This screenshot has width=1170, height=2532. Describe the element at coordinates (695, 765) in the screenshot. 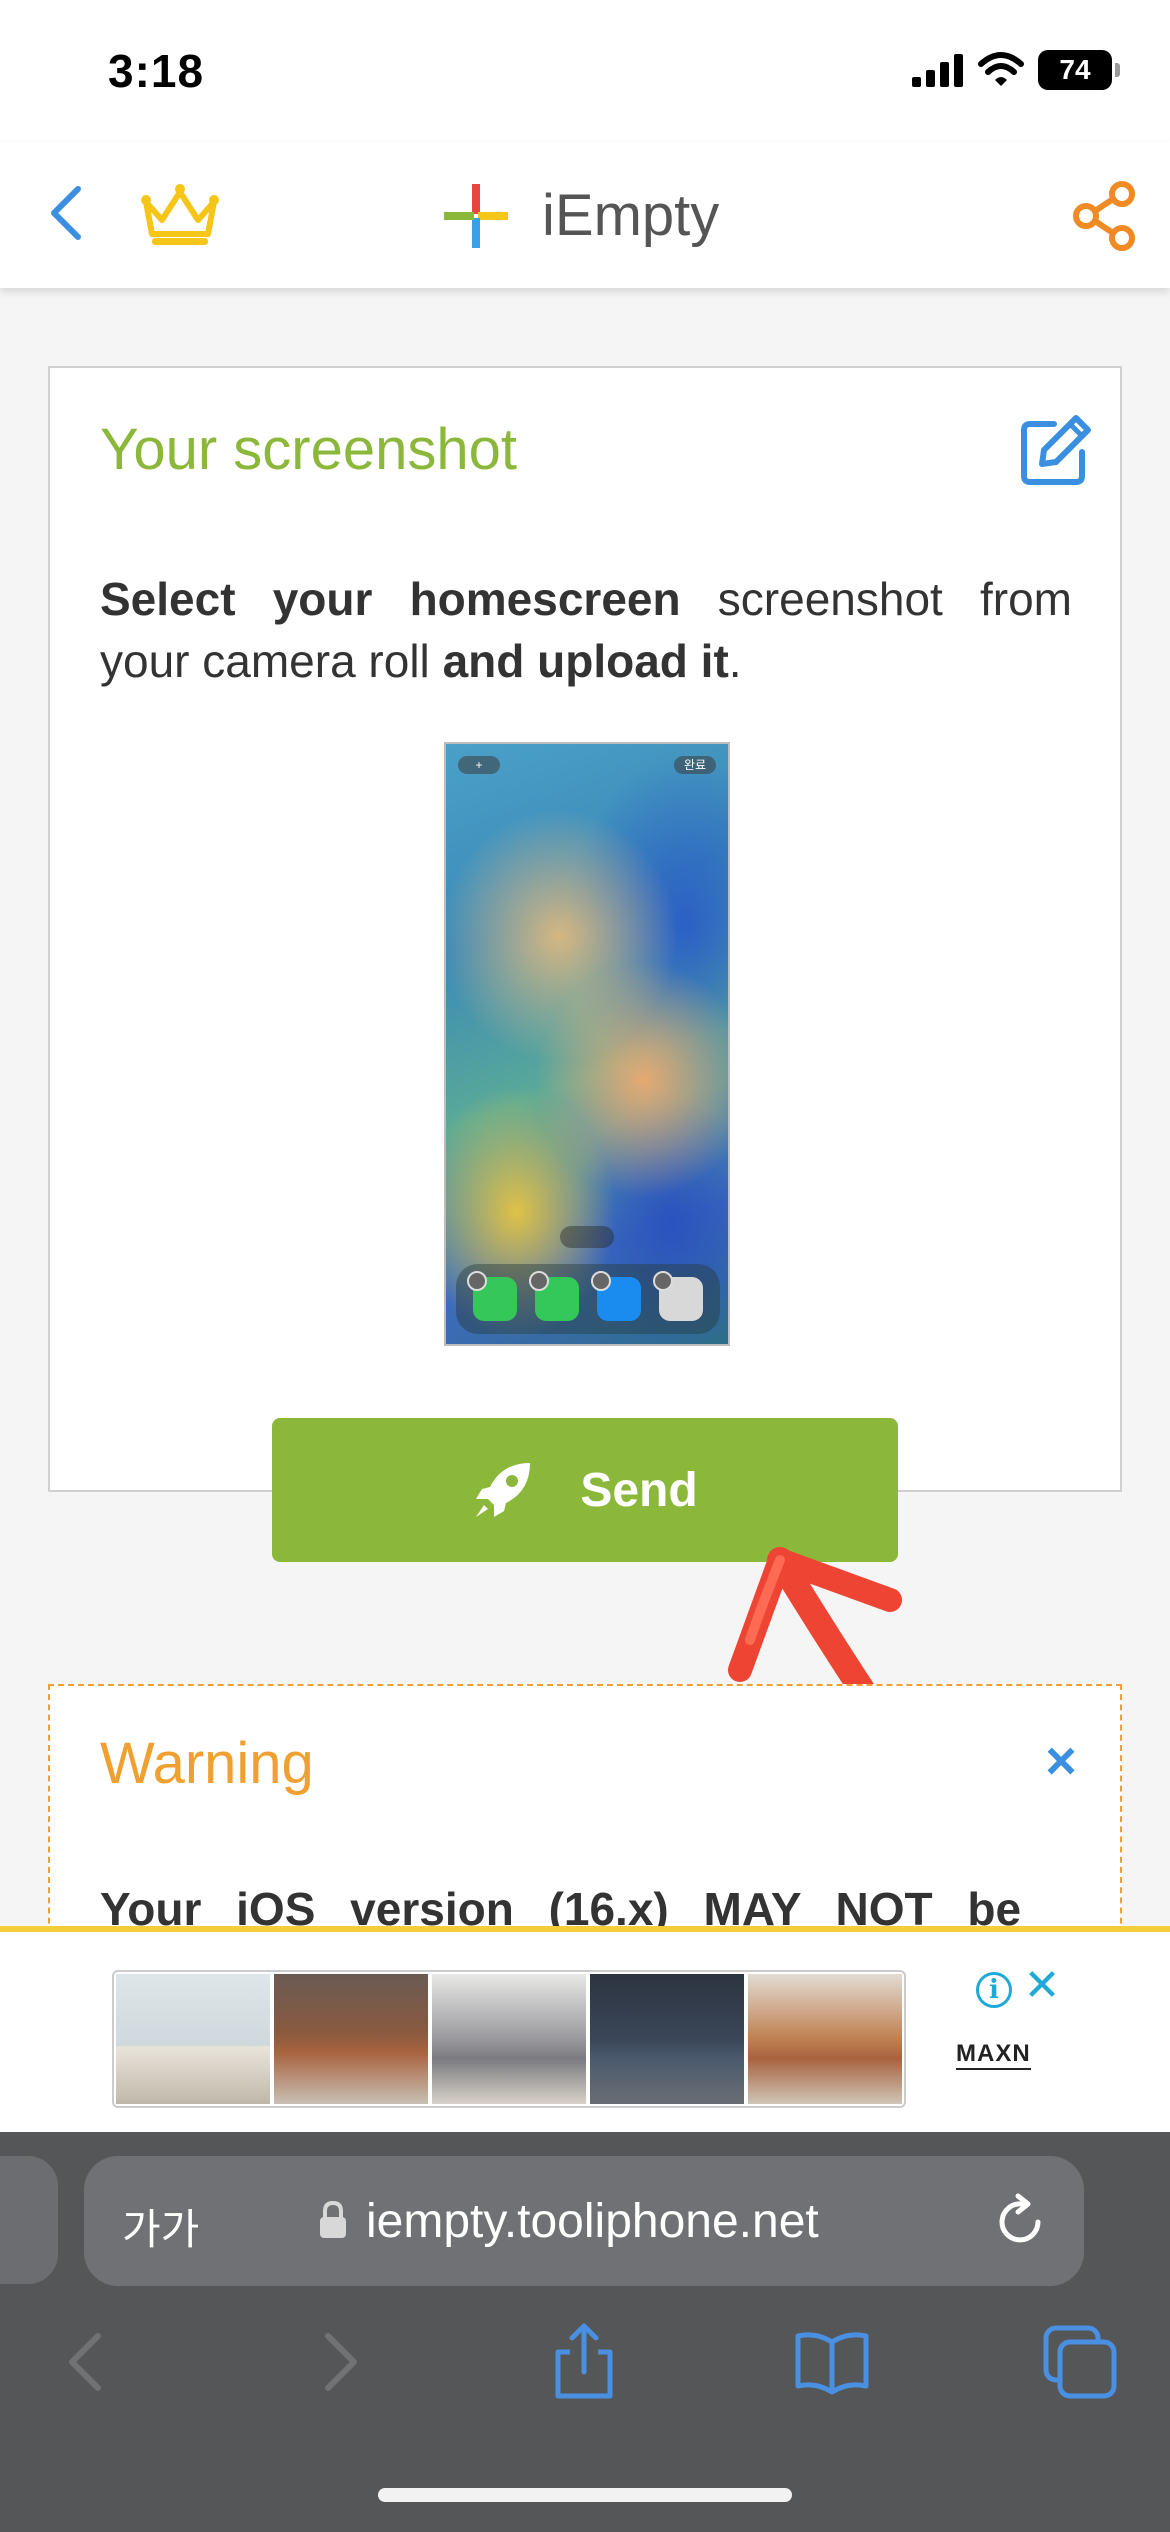

I see `preview-done-pill: 완료` at that location.